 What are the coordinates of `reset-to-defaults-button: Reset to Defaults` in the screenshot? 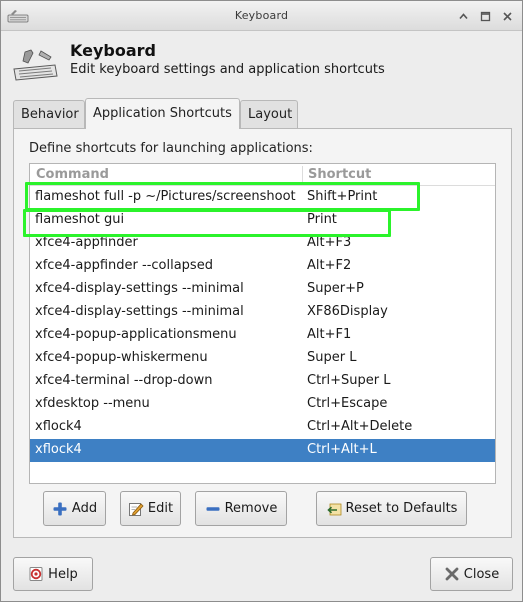 It's located at (391, 508).